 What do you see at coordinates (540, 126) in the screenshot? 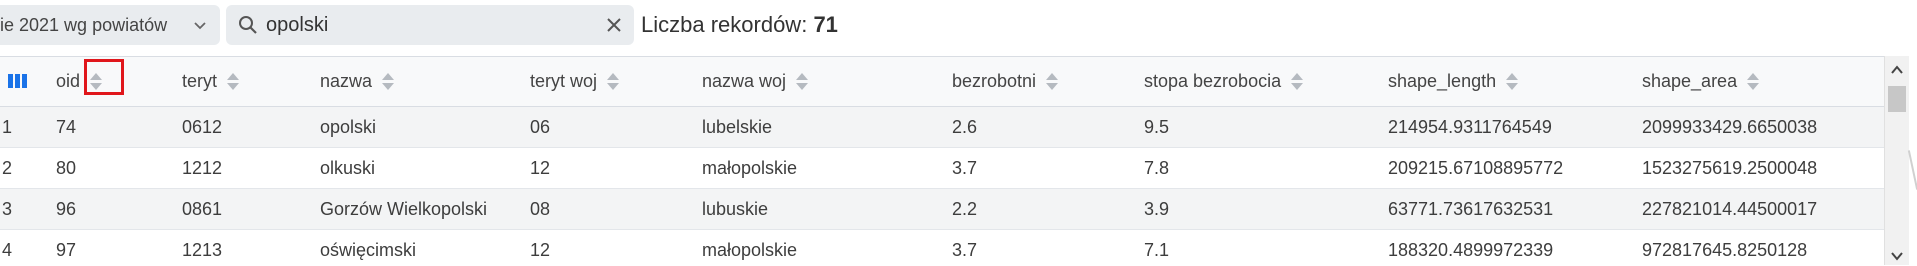
I see `table-cell: 06` at bounding box center [540, 126].